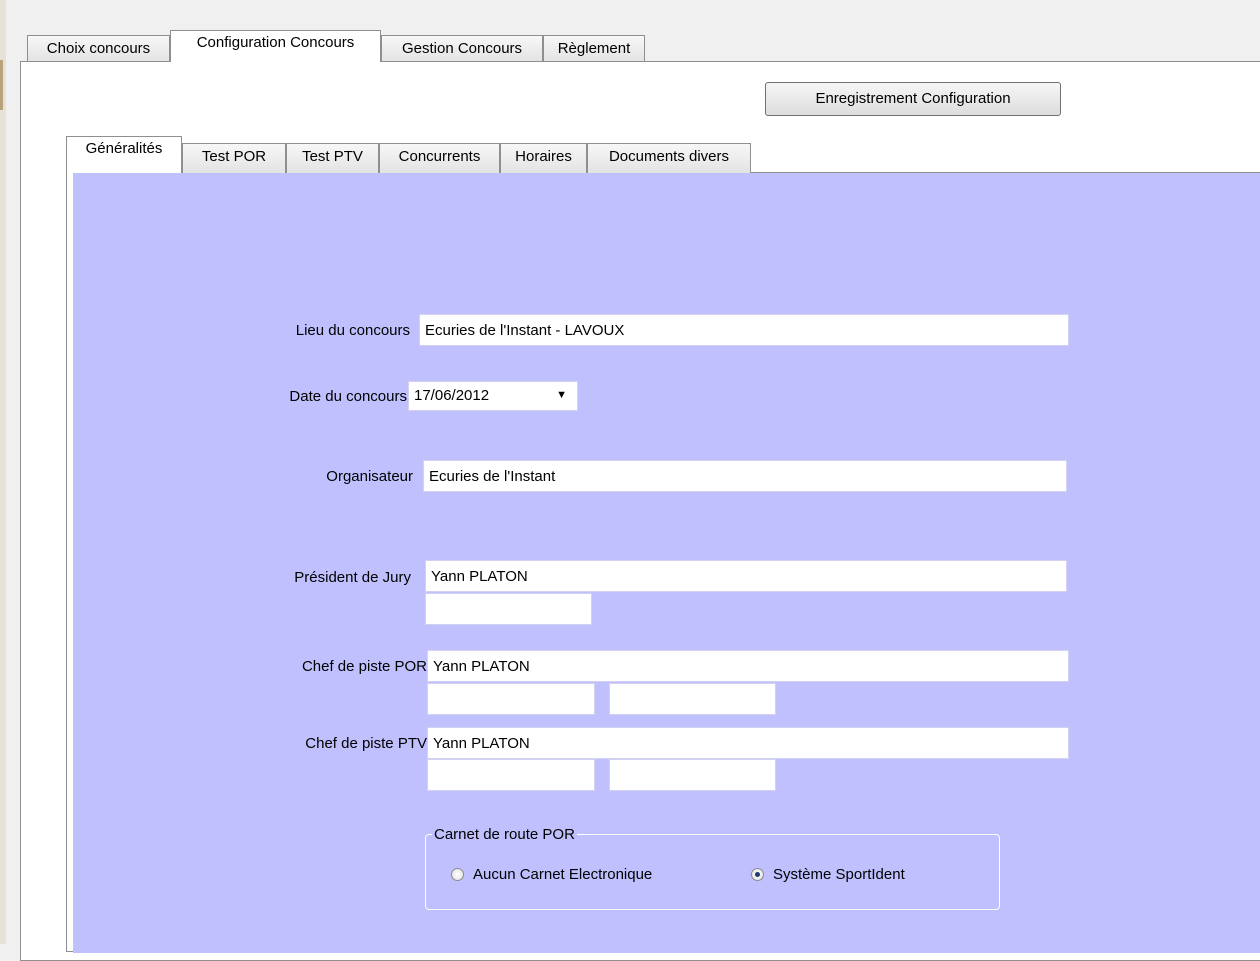 This screenshot has height=961, width=1260. I want to click on lieu-input, so click(744, 330).